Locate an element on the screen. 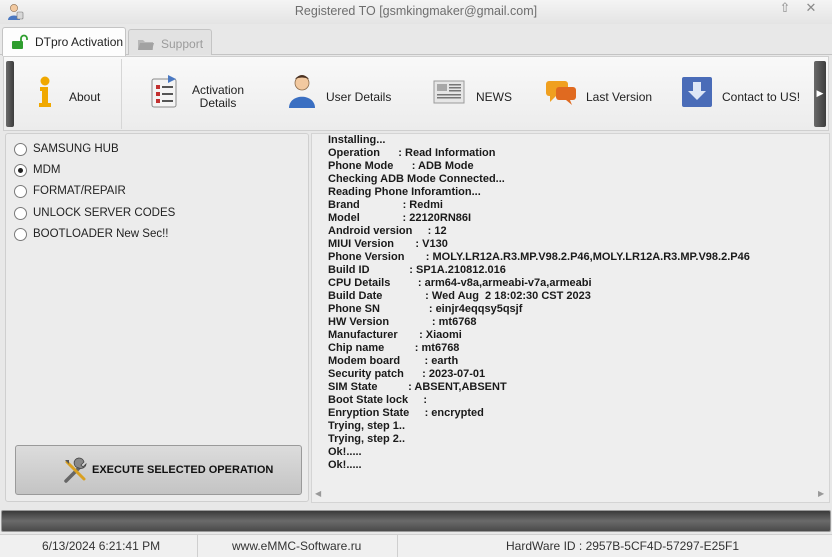 This screenshot has width=832, height=557. log-horizontal-scrollbar: ◀ ▶ is located at coordinates (570, 495).